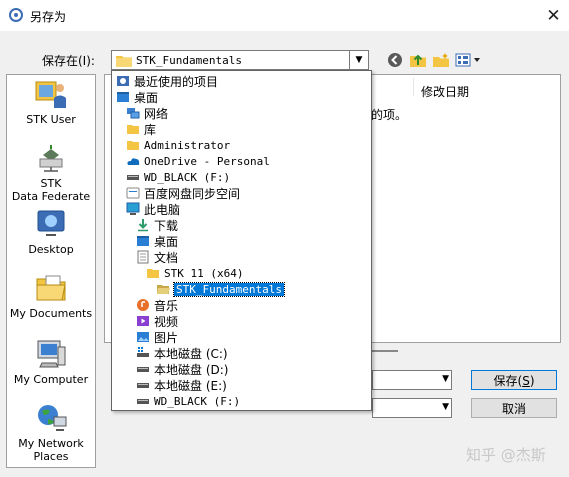 The width and height of the screenshot is (569, 477). I want to click on dropdown-item-label: STK 11 (x64), so click(204, 273).